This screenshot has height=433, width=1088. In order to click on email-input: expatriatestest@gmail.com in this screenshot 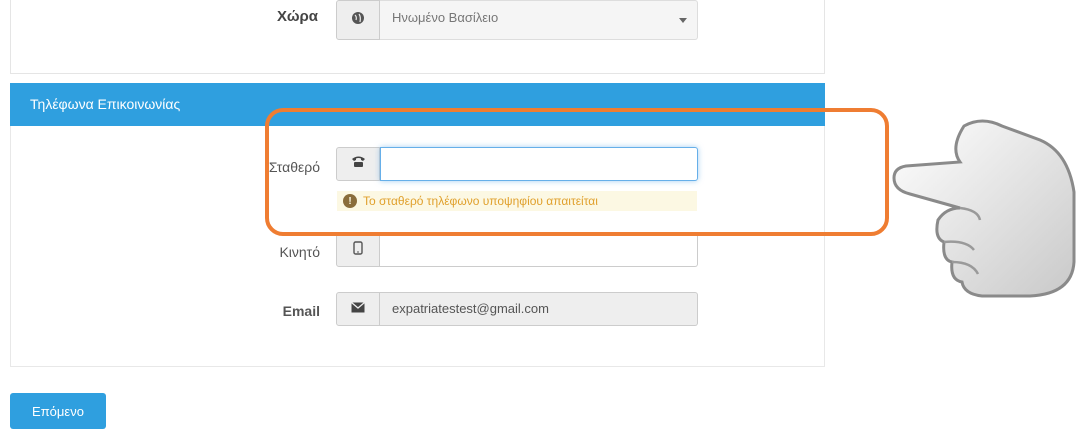, I will do `click(539, 309)`.